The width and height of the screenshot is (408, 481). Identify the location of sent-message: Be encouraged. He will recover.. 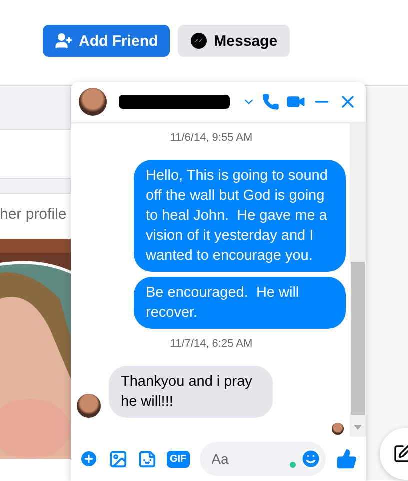
(240, 303).